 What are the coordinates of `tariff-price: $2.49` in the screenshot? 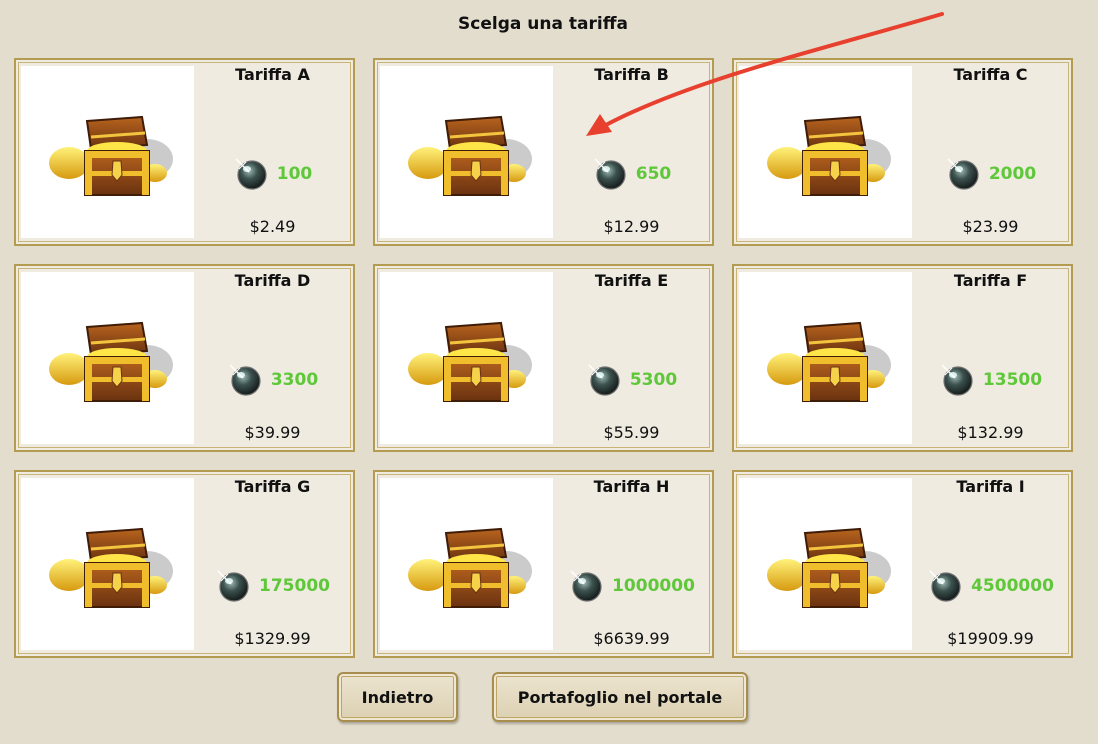 It's located at (272, 226).